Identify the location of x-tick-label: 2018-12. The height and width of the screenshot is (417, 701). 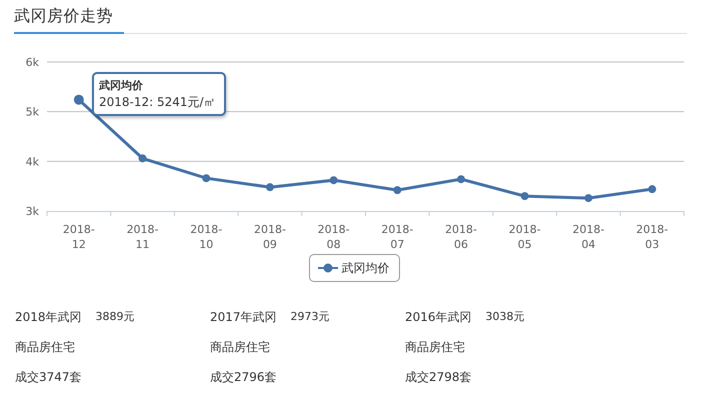
(78, 237).